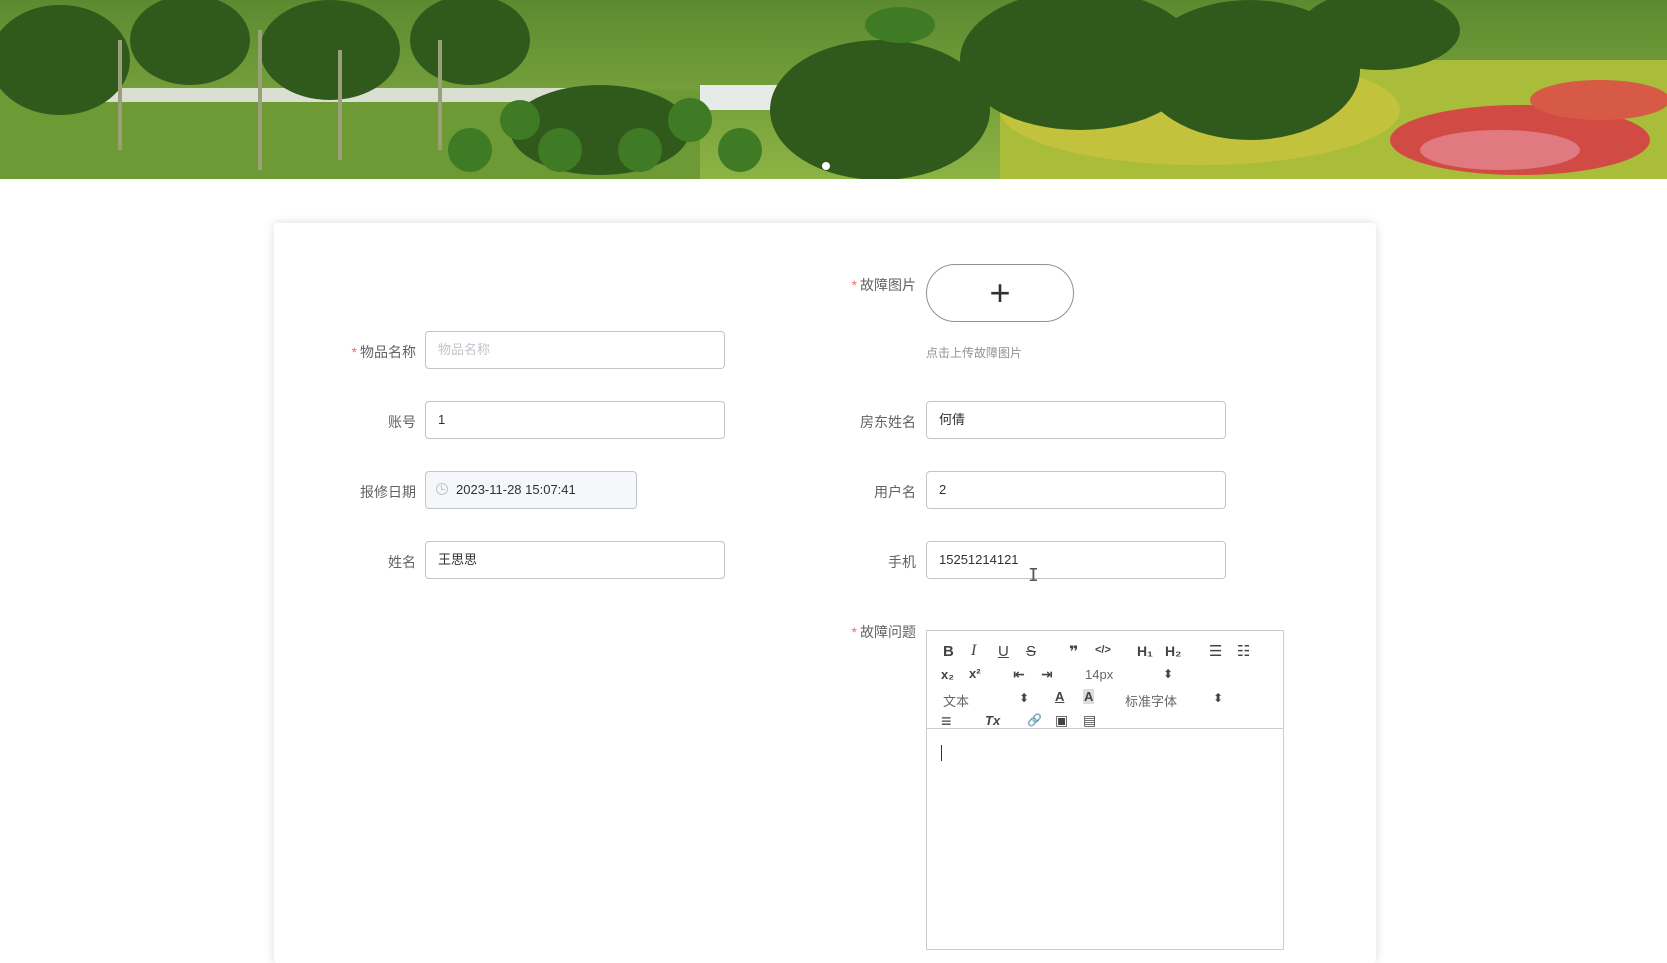  I want to click on editor-text-caret, so click(941, 753).